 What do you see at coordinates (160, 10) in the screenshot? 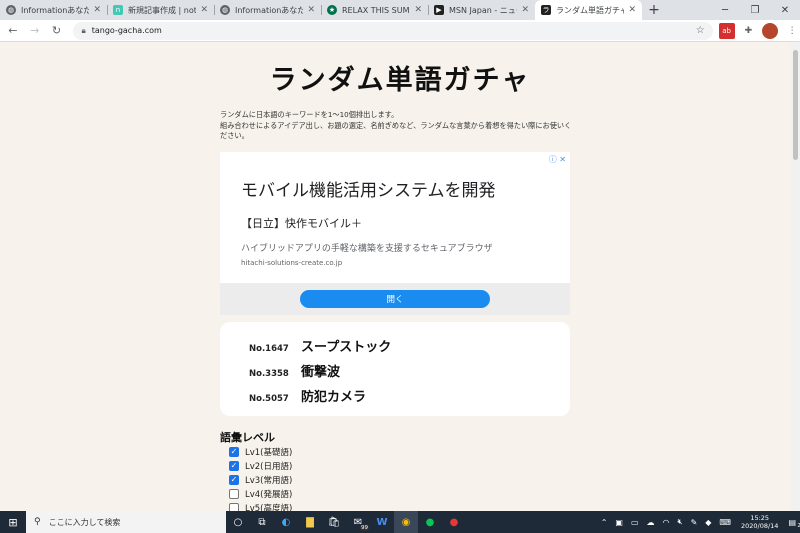
I see `browser-tab: n 新規記事作成 | note ✕` at bounding box center [160, 10].